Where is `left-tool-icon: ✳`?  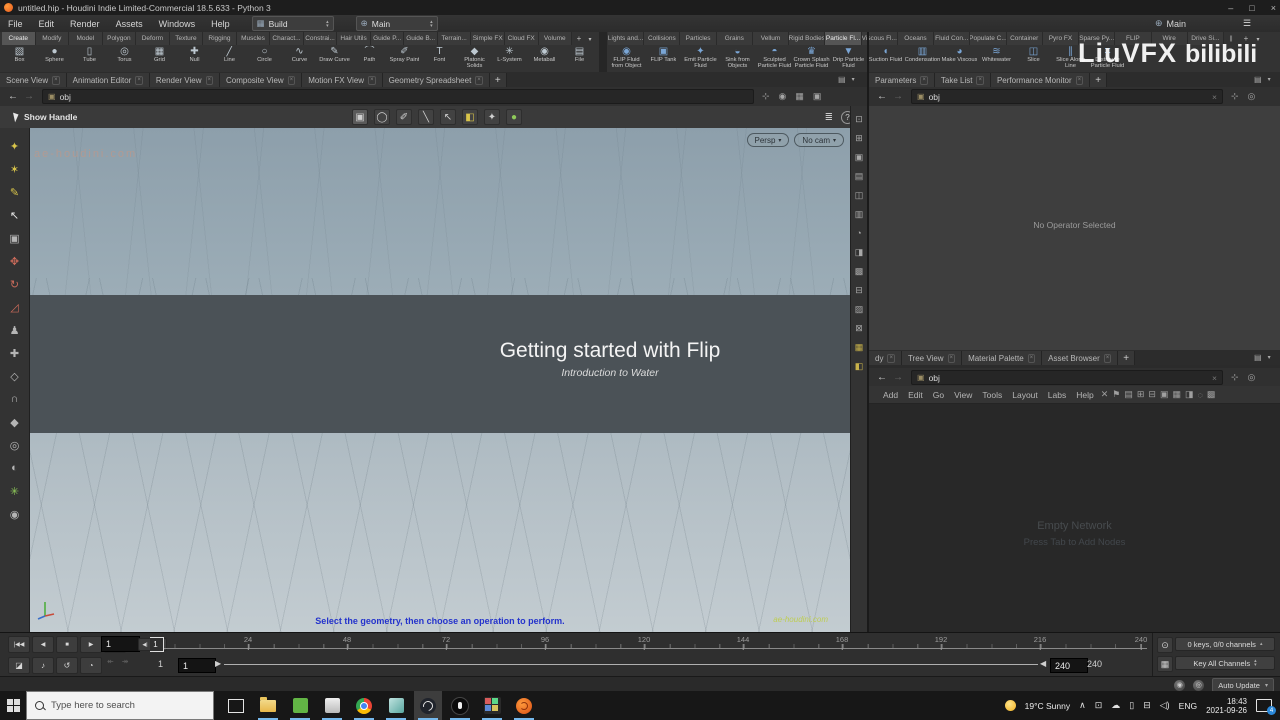
left-tool-icon: ✳ is located at coordinates (15, 491).